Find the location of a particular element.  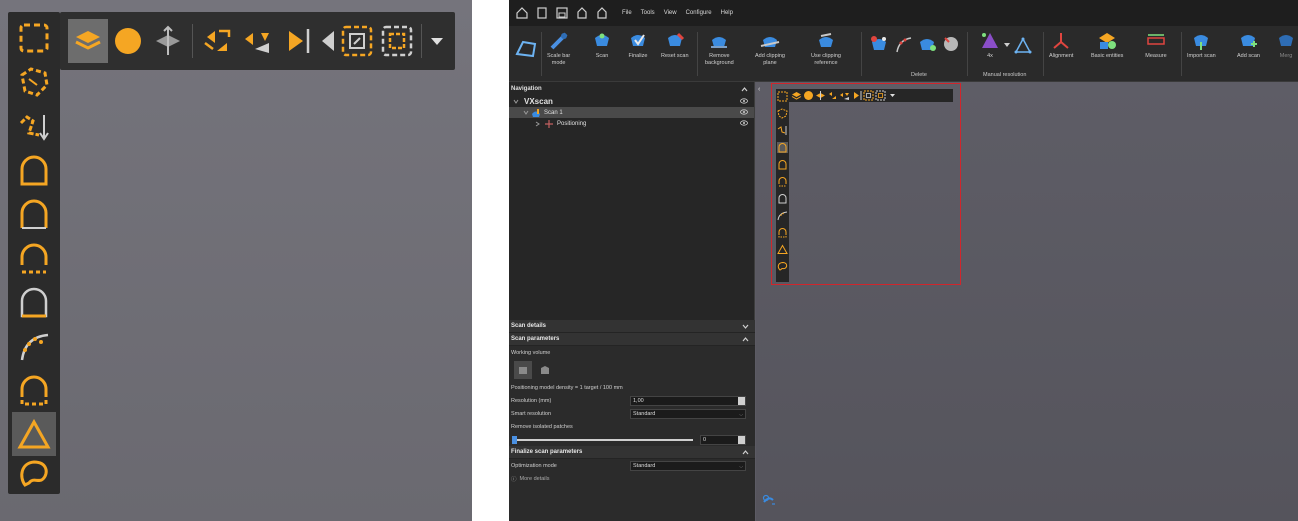

merge-button: Merg is located at coordinates (1286, 45).